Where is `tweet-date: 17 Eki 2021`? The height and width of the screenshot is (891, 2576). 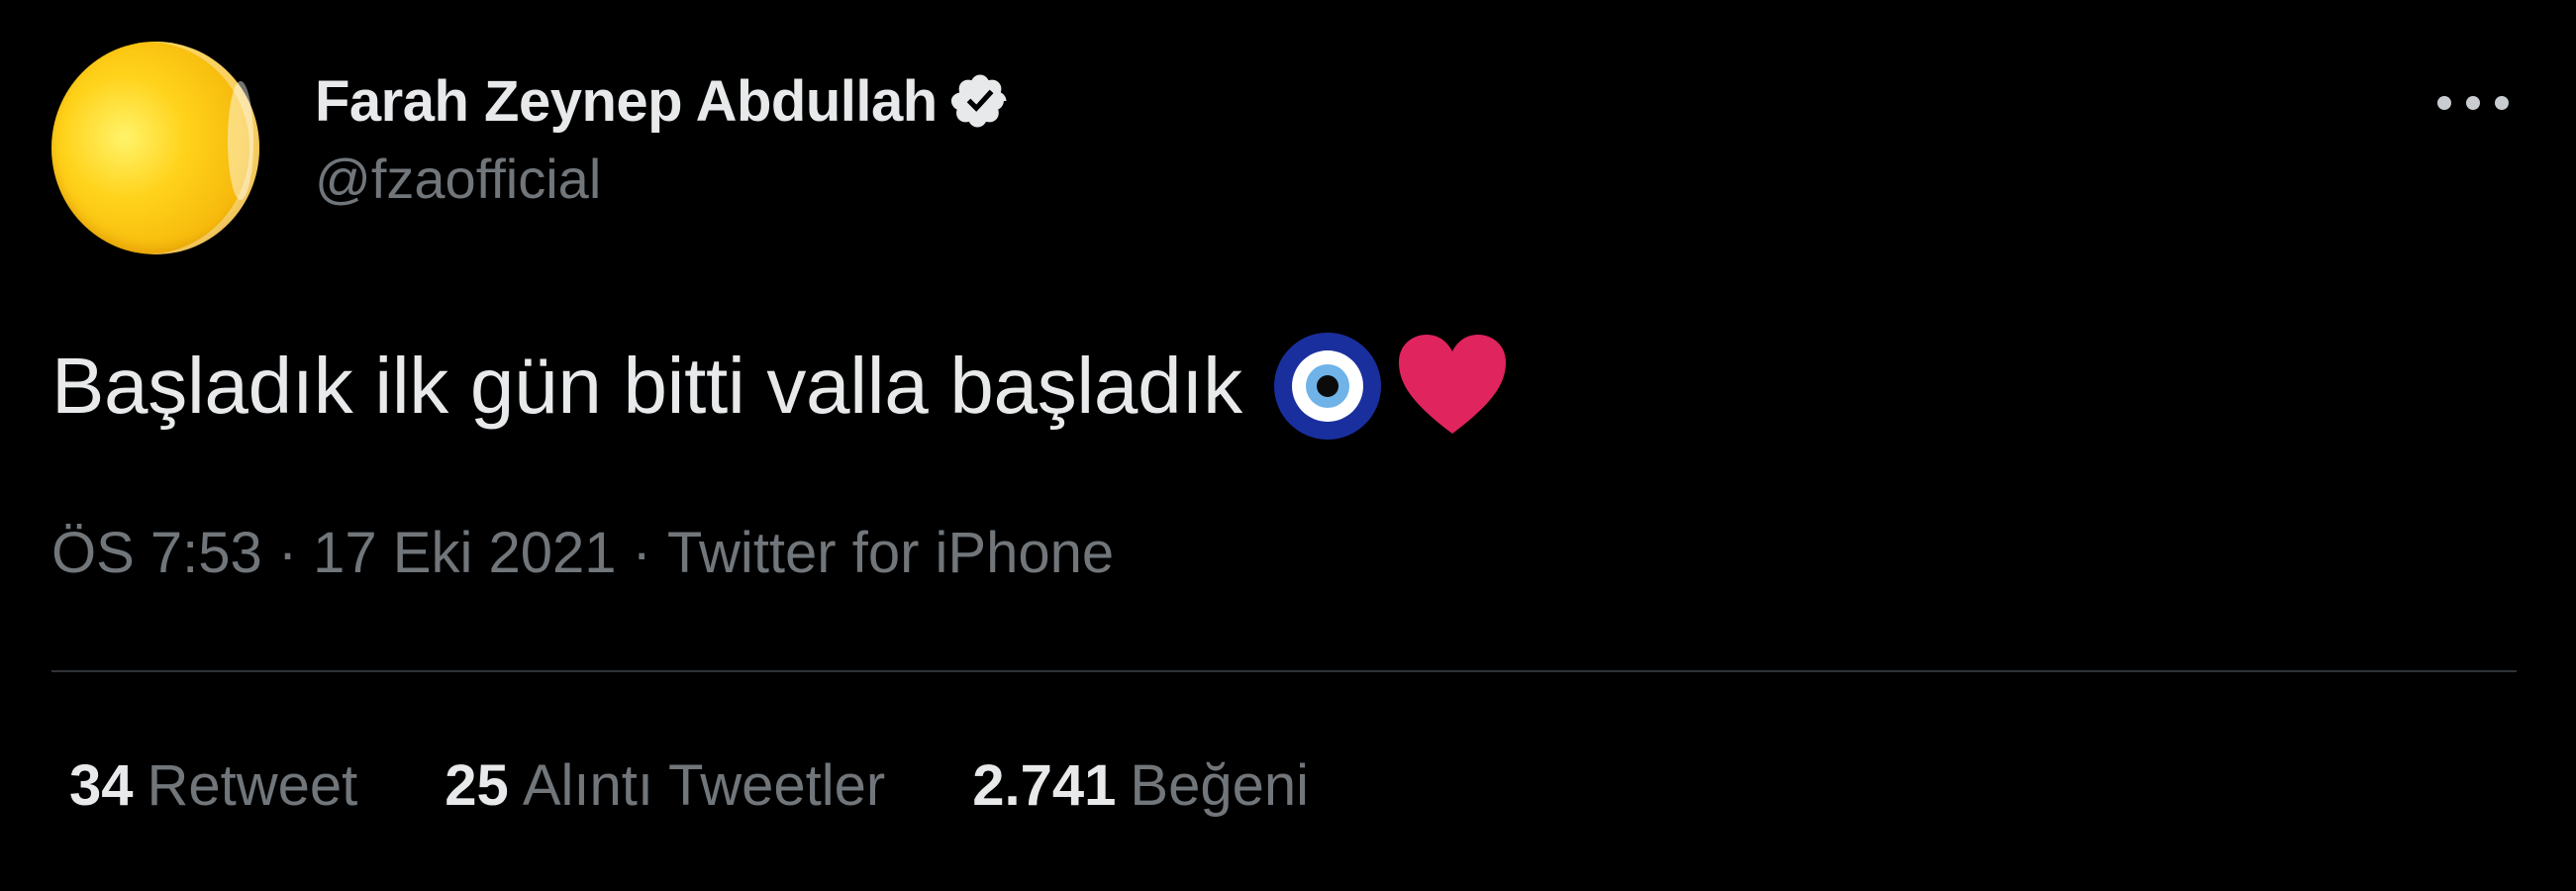 tweet-date: 17 Eki 2021 is located at coordinates (465, 553).